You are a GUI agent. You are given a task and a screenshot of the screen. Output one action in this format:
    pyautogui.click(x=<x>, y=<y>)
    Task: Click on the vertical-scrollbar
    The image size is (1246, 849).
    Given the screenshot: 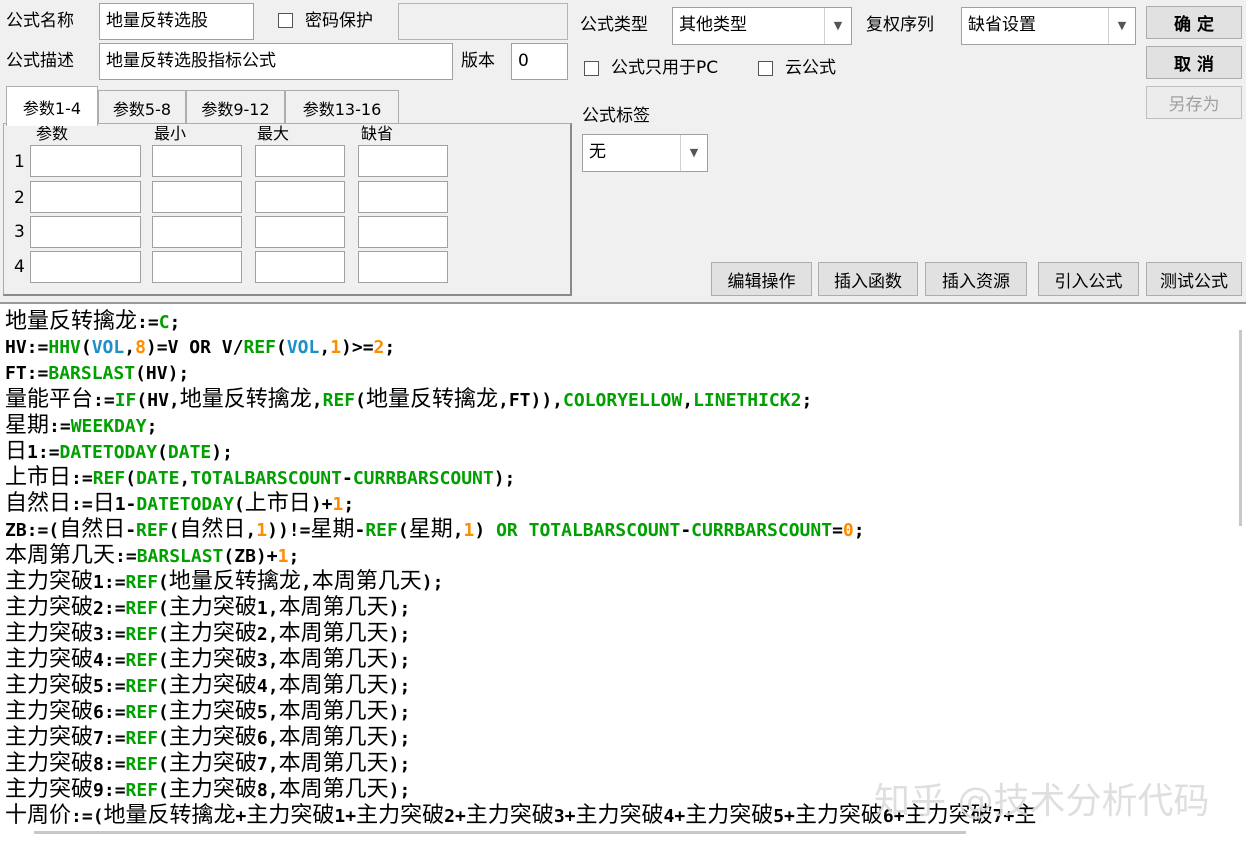 What is the action you would take?
    pyautogui.click(x=1240, y=428)
    